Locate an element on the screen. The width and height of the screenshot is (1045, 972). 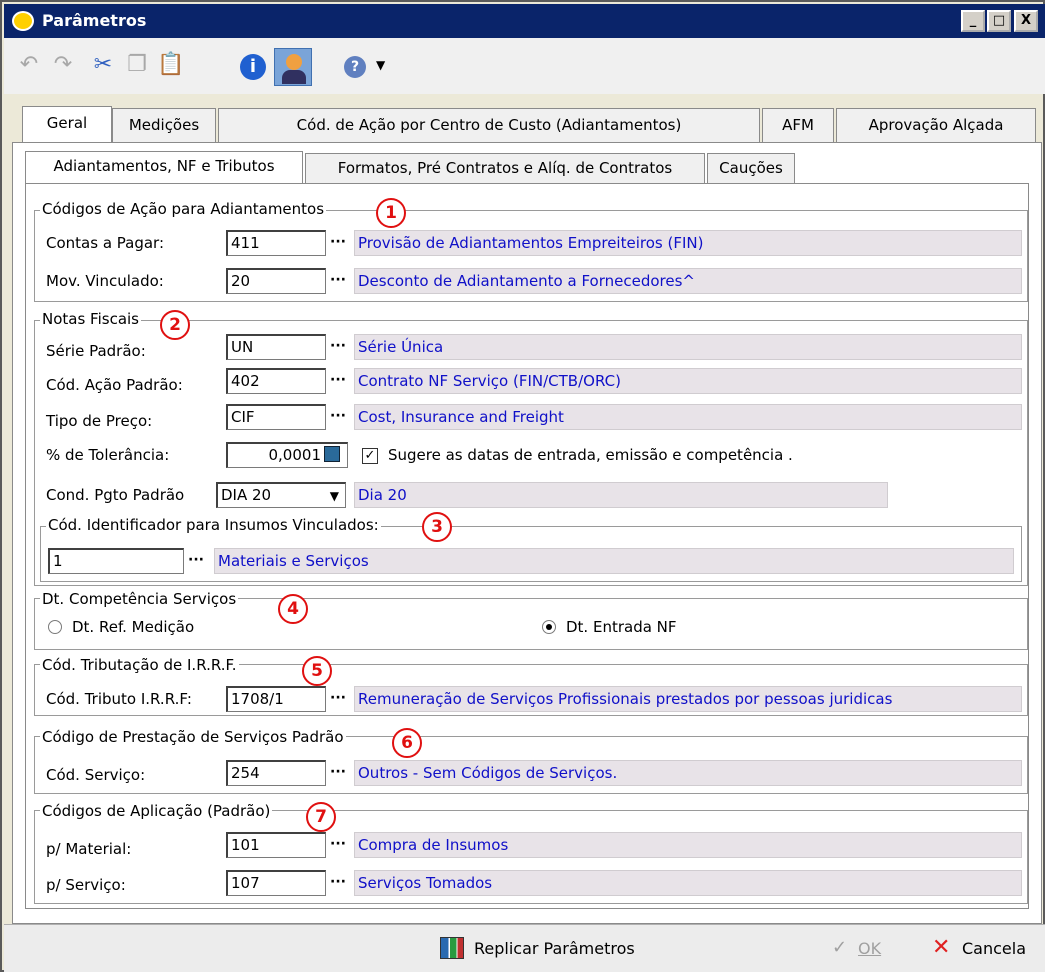
ok-button: ✓ OK is located at coordinates (872, 949).